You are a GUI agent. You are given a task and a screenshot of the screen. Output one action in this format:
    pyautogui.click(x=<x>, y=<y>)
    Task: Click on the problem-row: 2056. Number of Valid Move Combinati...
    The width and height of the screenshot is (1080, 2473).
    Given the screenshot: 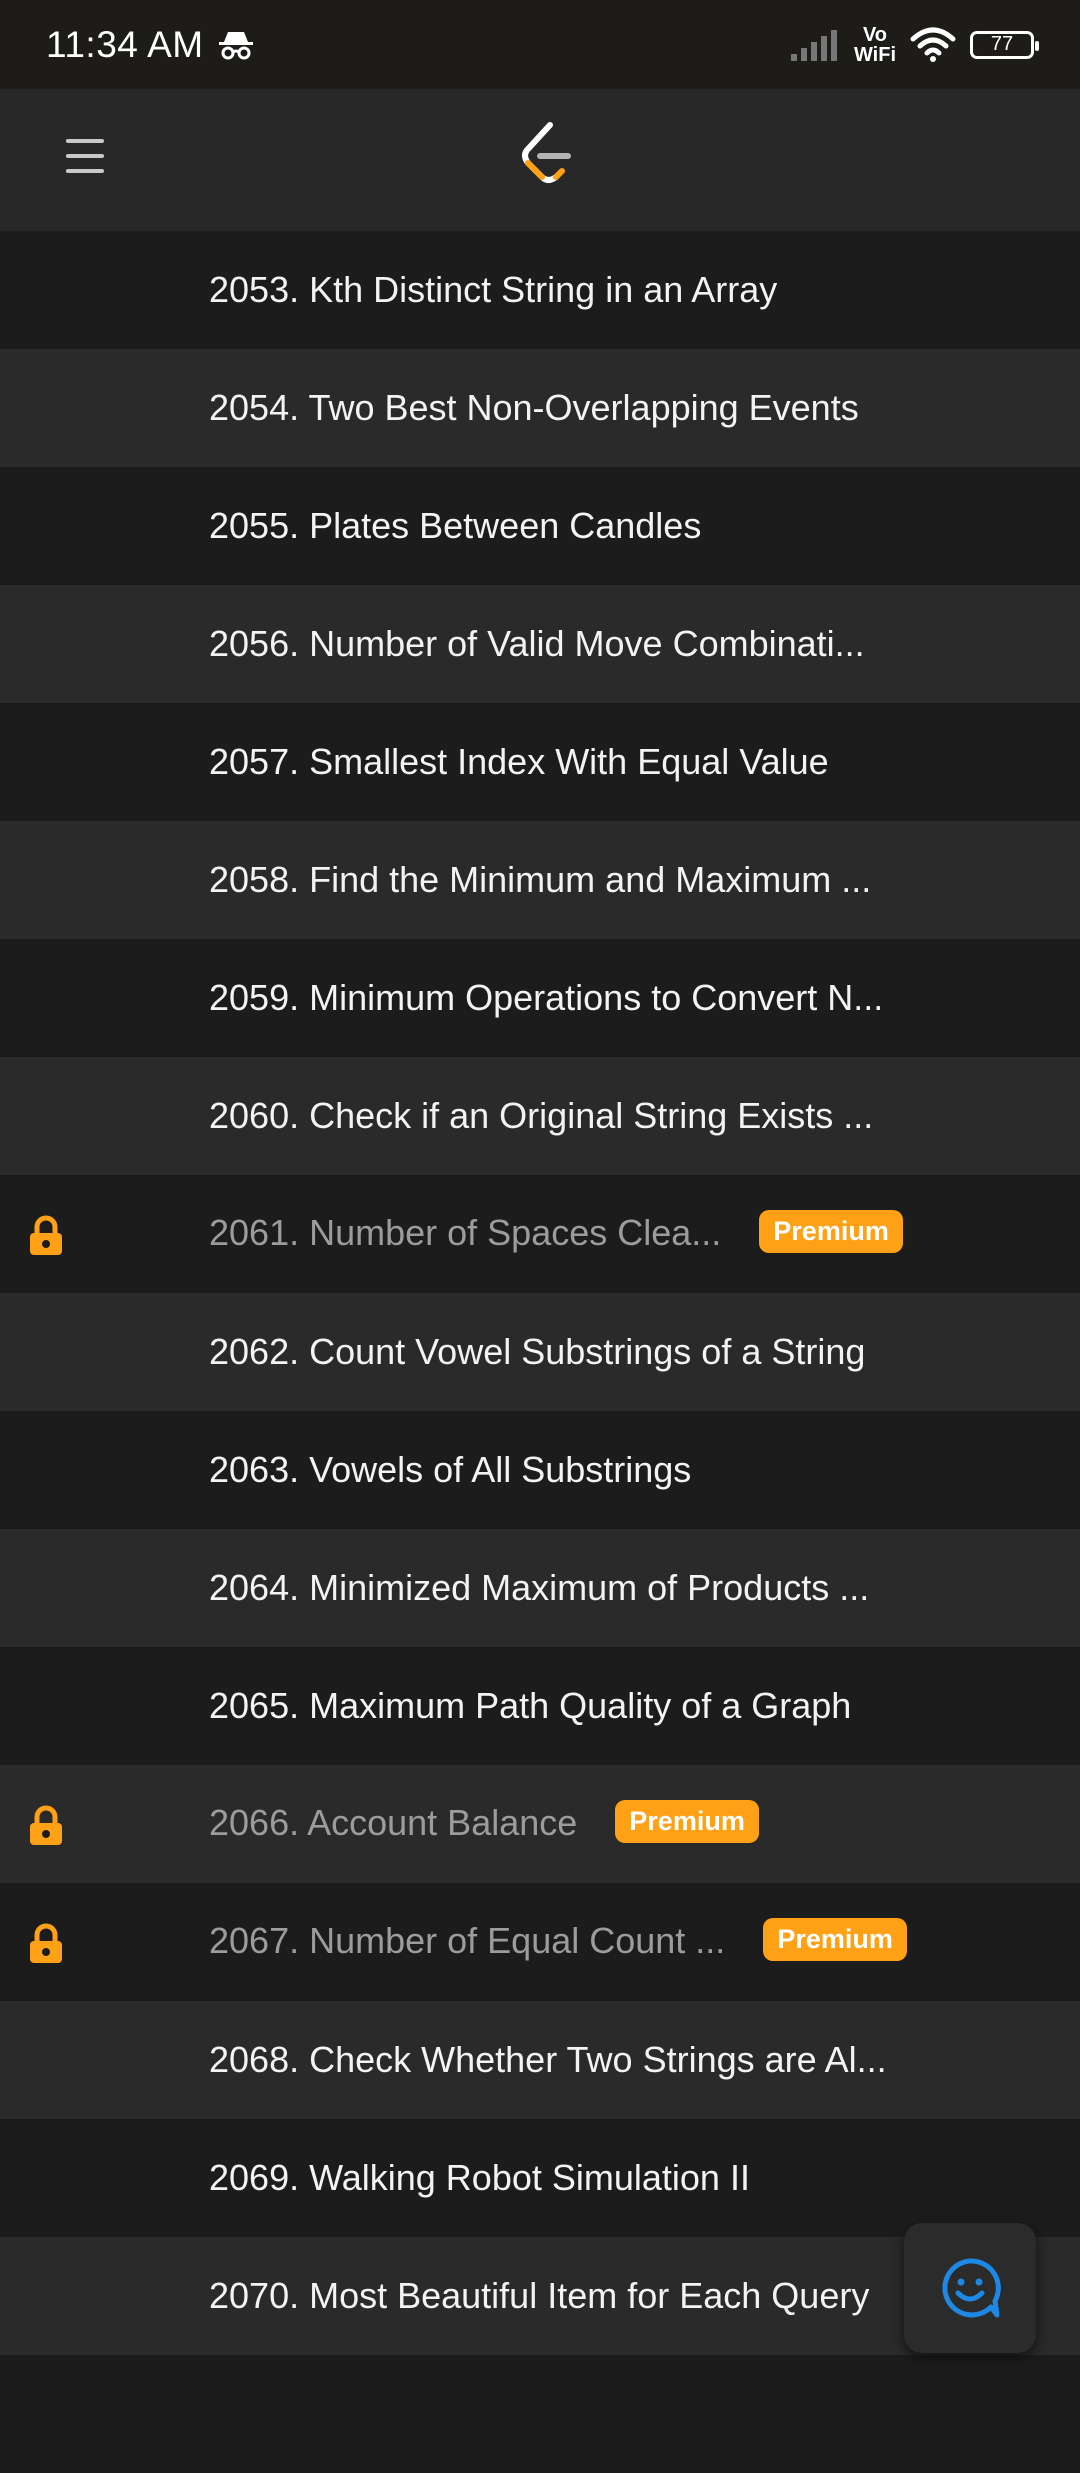 What is the action you would take?
    pyautogui.click(x=540, y=644)
    